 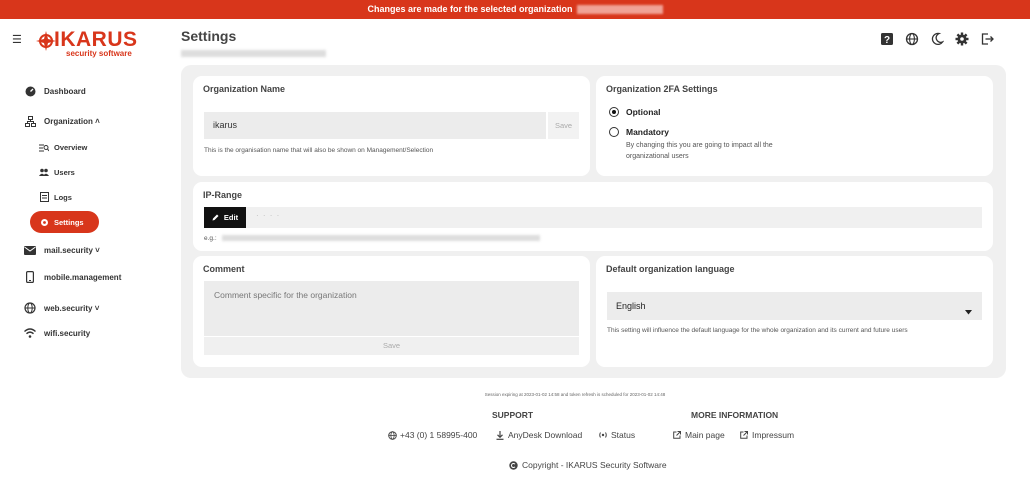 What do you see at coordinates (439, 435) in the screenshot?
I see `phone-text: +43 (0) 1 58995-400` at bounding box center [439, 435].